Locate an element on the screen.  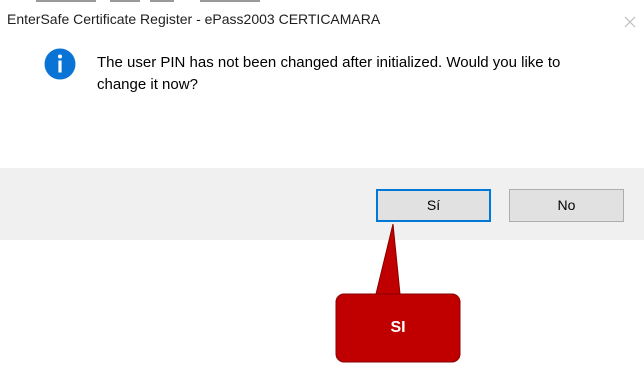
yes-button: Sí is located at coordinates (433, 205).